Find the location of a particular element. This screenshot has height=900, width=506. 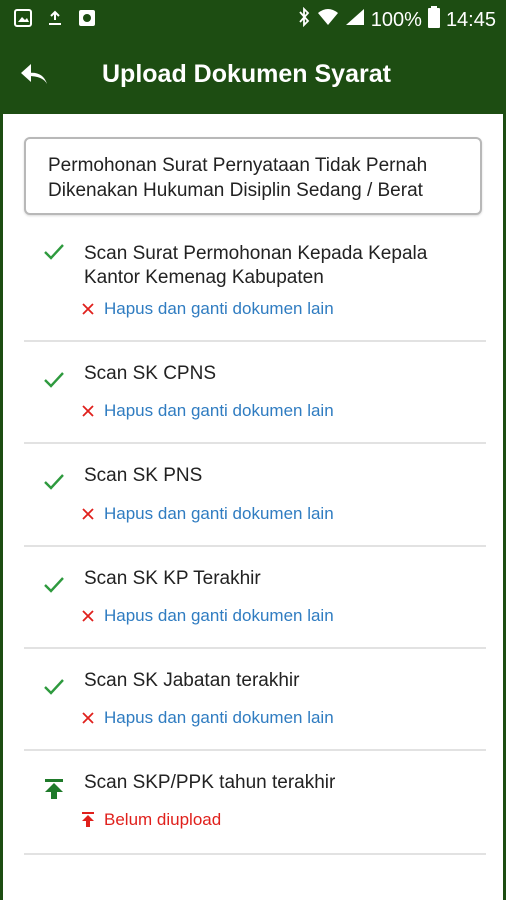

not-uploaded-status: Belum diupload is located at coordinates (150, 820).